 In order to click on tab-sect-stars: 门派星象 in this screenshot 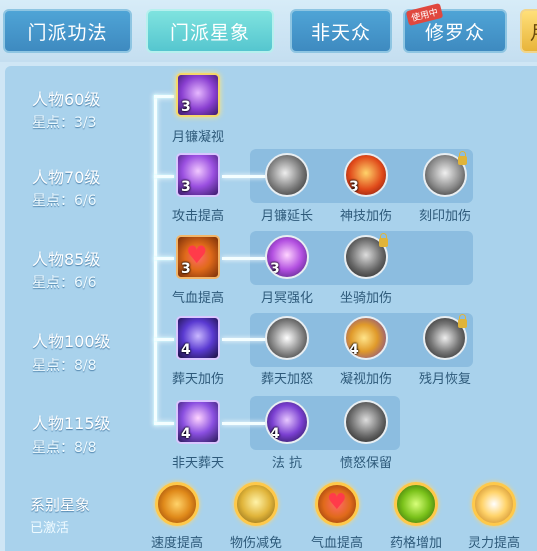, I will do `click(210, 31)`.